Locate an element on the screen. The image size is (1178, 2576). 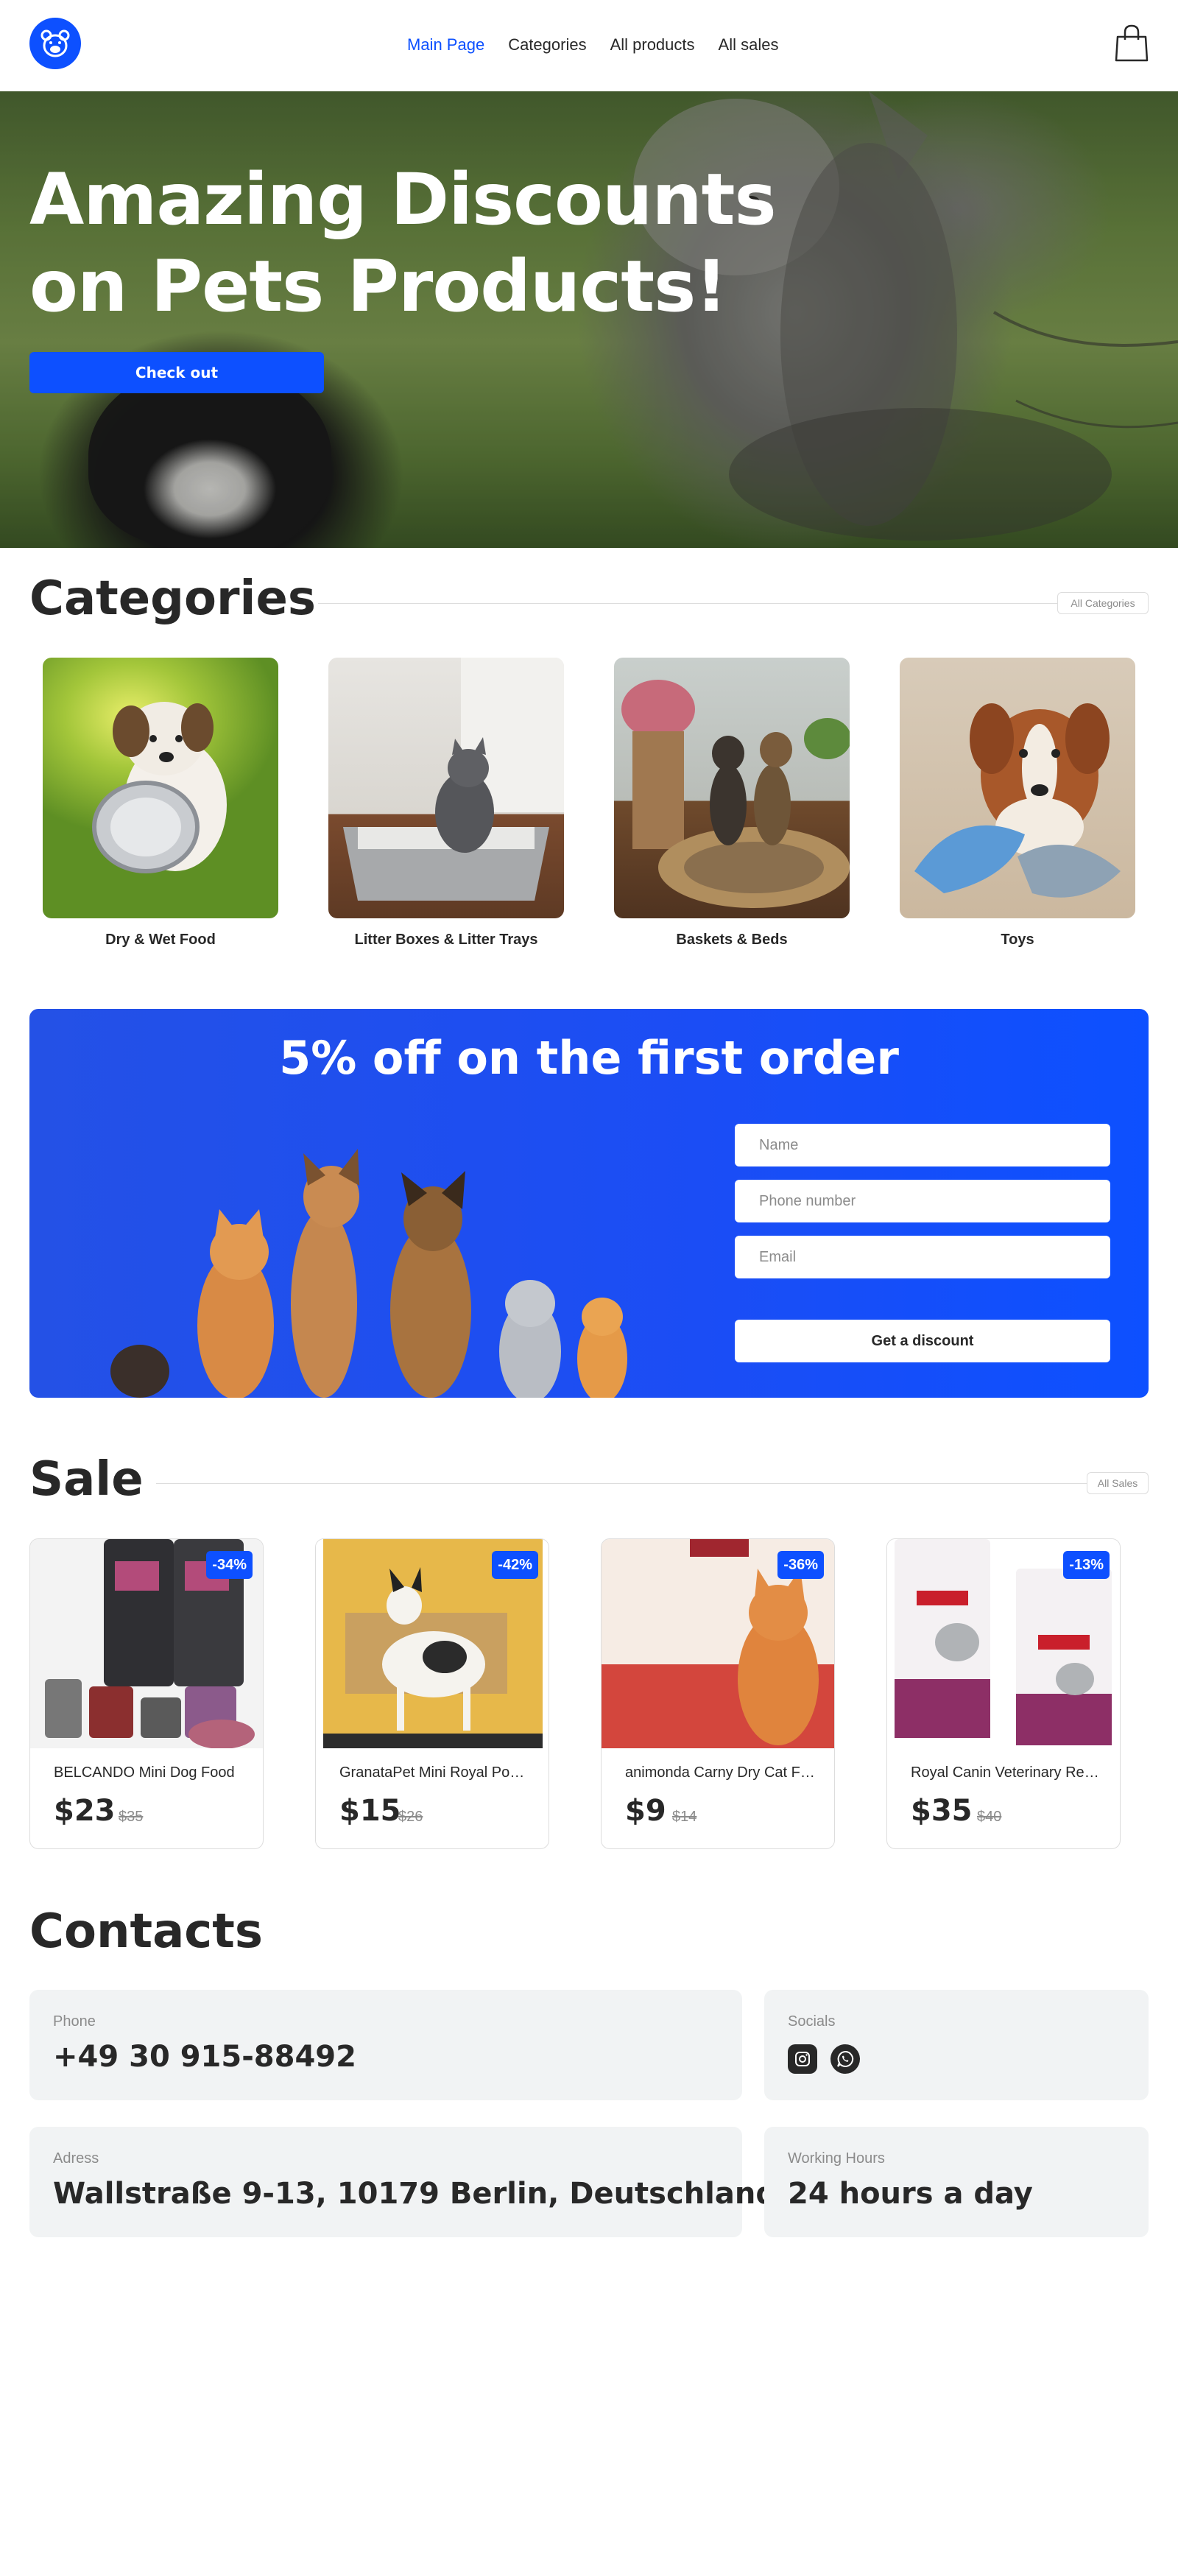
sale-card: -34% BELCANDO Mini Dog Food $23 $35 is located at coordinates (146, 1693).